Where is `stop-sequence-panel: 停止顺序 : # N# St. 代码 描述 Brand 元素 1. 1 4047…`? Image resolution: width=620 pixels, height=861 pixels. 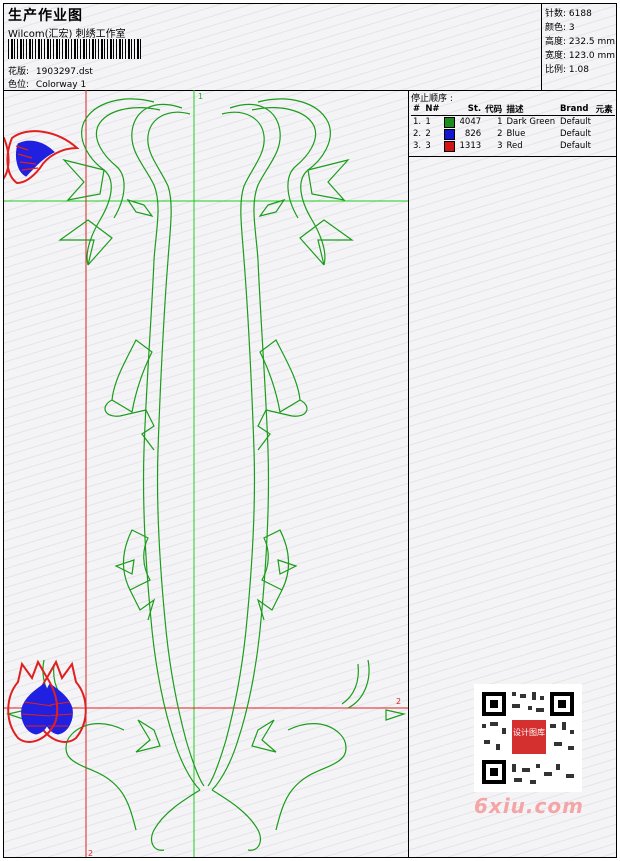
stop-sequence-panel: 停止顺序 : # N# St. 代码 描述 Brand 元素 1. 1 4047… is located at coordinates (512, 123).